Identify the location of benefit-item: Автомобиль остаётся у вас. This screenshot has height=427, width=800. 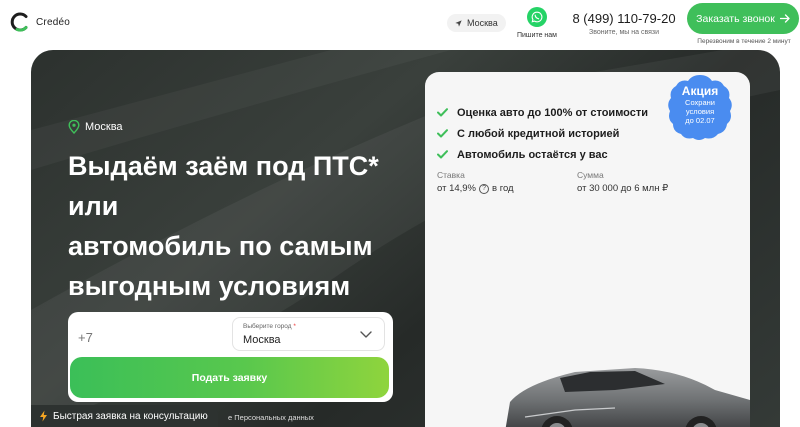
(542, 154).